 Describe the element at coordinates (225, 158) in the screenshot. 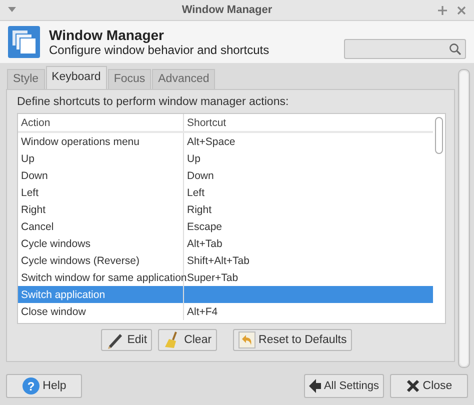

I see `table-row: Up Up` at that location.